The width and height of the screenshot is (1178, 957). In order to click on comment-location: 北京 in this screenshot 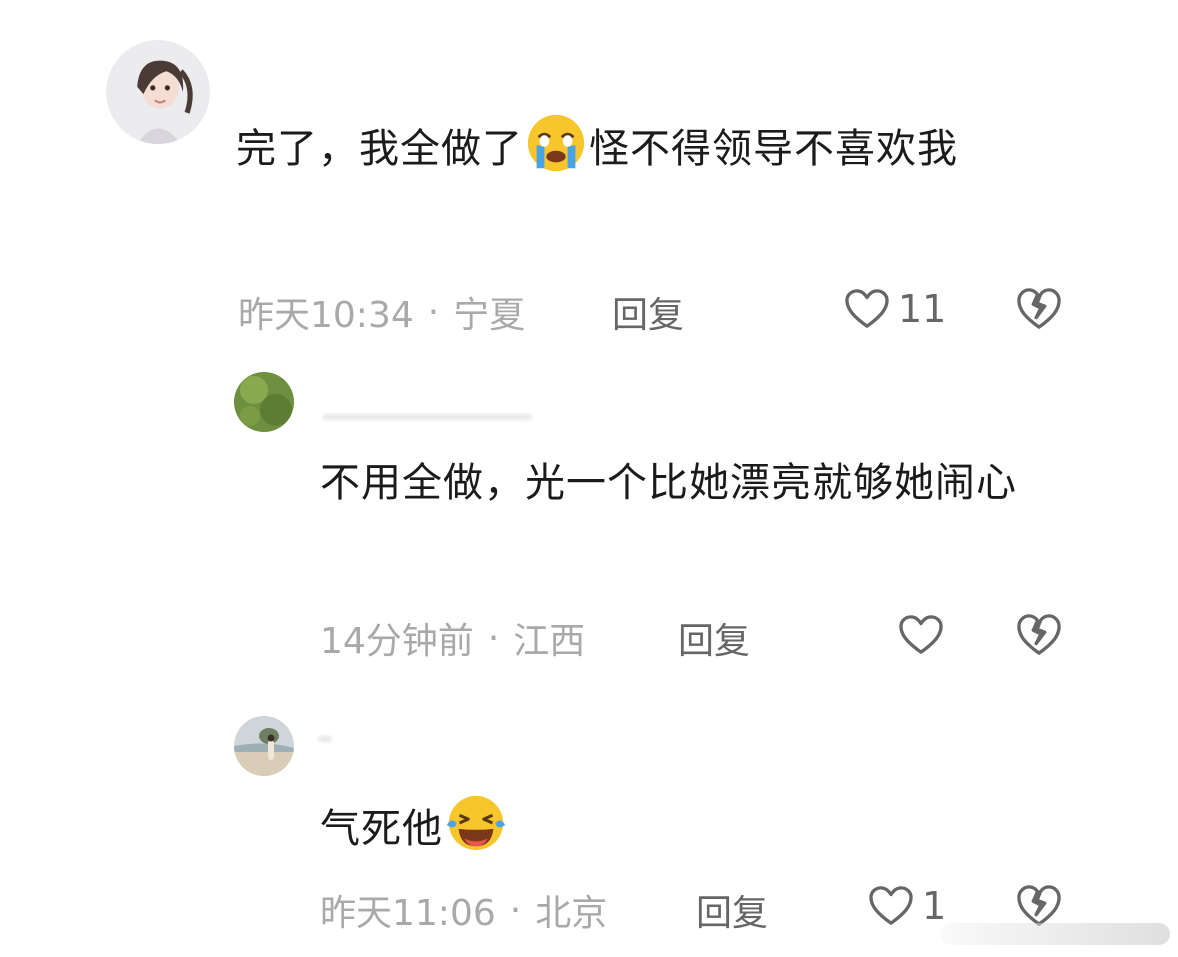, I will do `click(571, 913)`.